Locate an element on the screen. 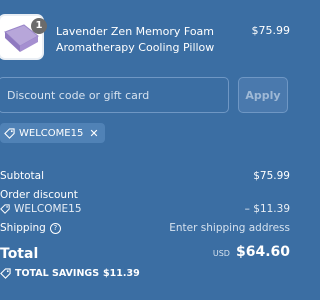 Image resolution: width=320 pixels, height=300 pixels. total-label: Total is located at coordinates (19, 254).